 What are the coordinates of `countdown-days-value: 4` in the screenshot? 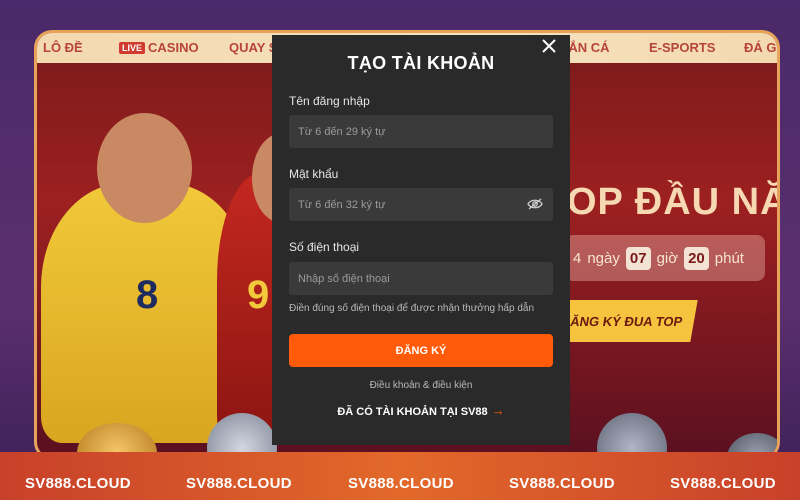 It's located at (577, 258).